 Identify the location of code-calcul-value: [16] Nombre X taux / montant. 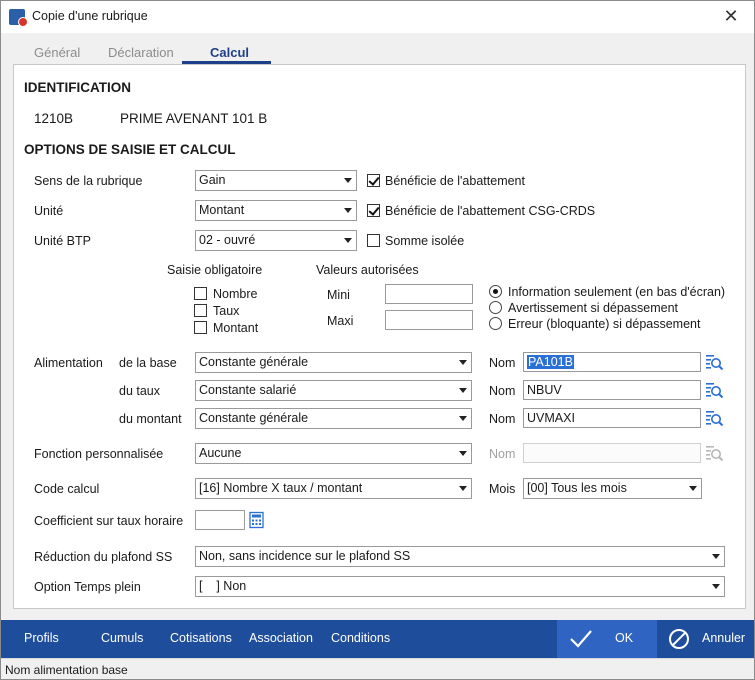
(281, 488).